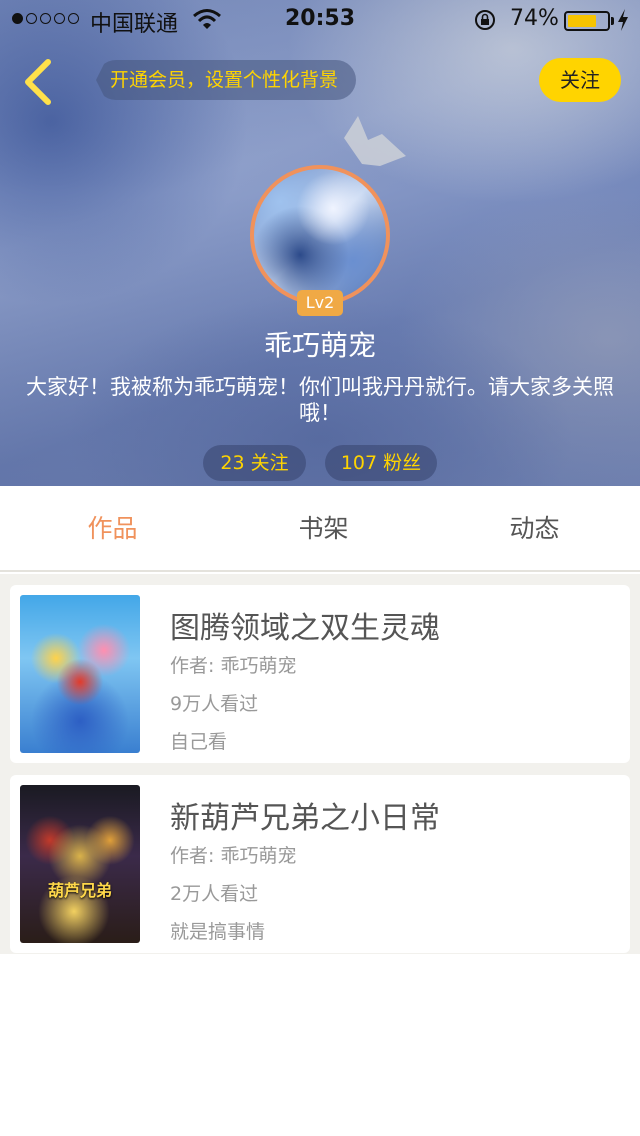 The height and width of the screenshot is (1136, 640). I want to click on vip-background-prompt: 开通会员，设置个性化背景, so click(226, 80).